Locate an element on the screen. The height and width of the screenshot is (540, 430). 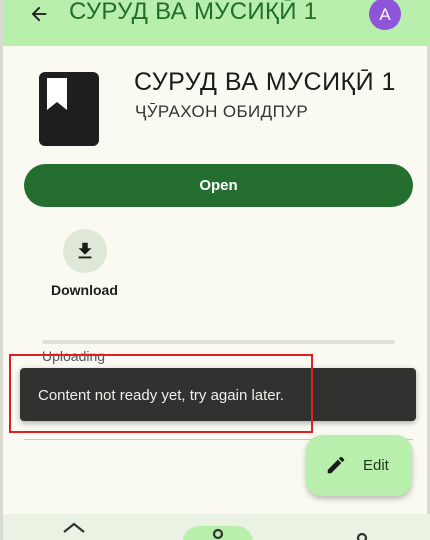
book-cover is located at coordinates (69, 109).